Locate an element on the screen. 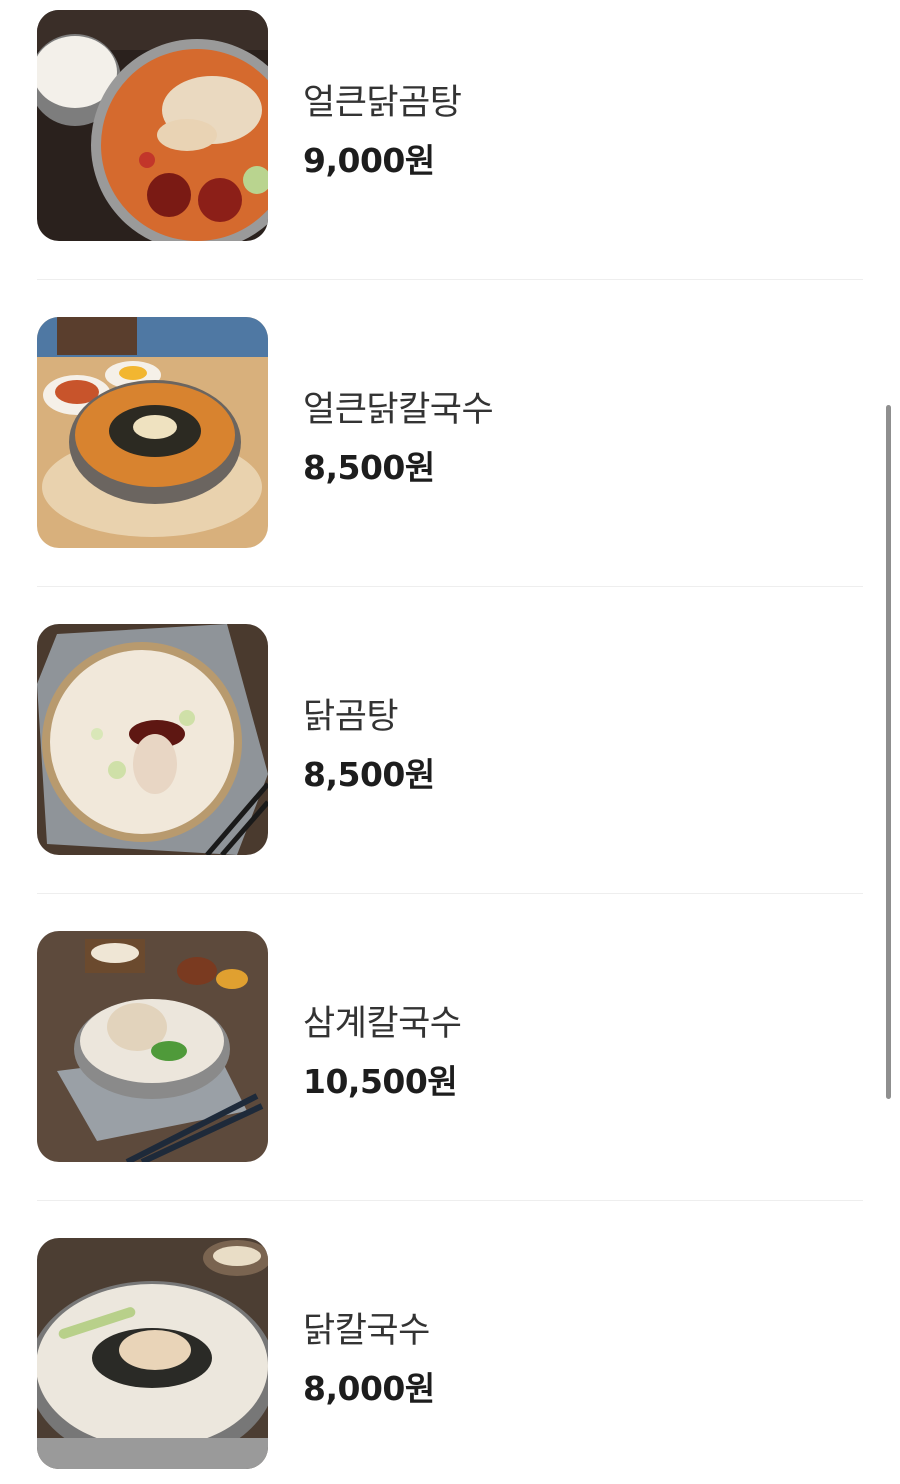  menu-item-price: 10,500원 is located at coordinates (380, 1081).